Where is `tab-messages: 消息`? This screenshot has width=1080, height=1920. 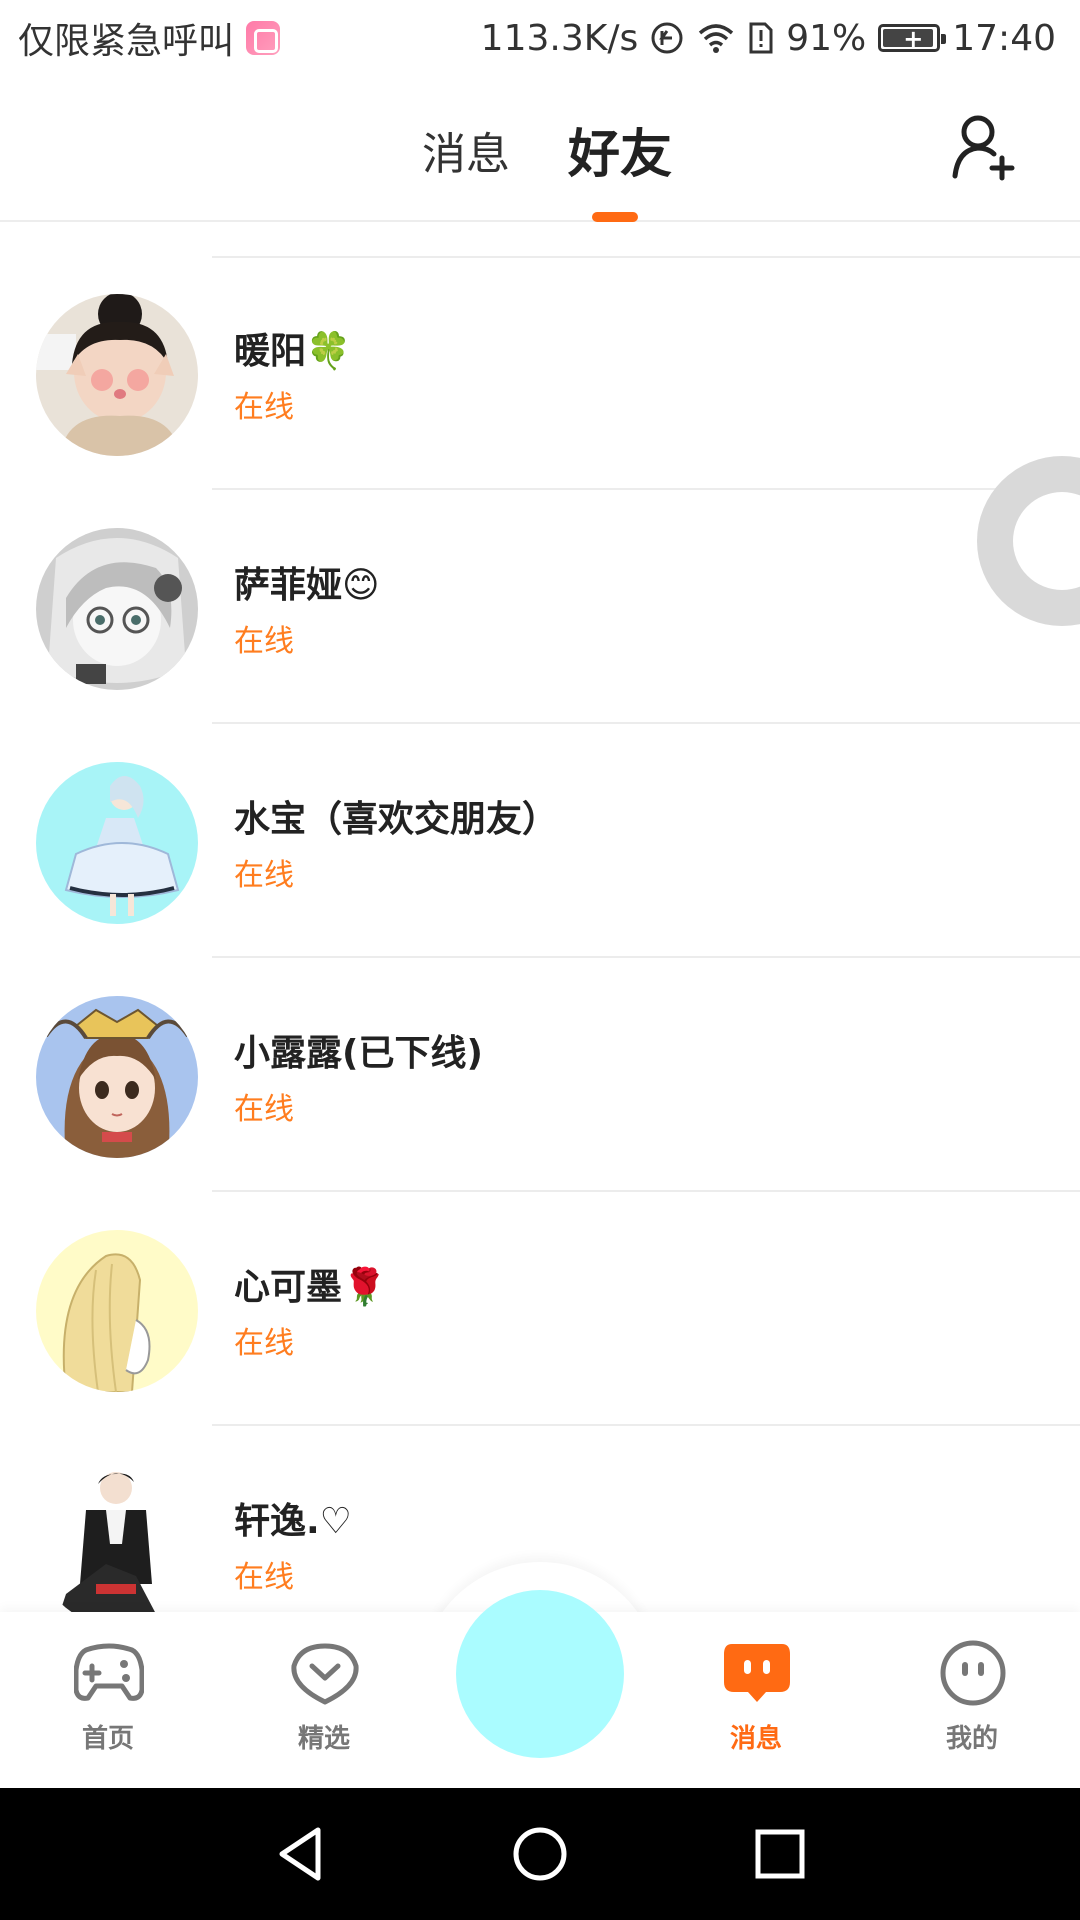
tab-messages: 消息 is located at coordinates (466, 150).